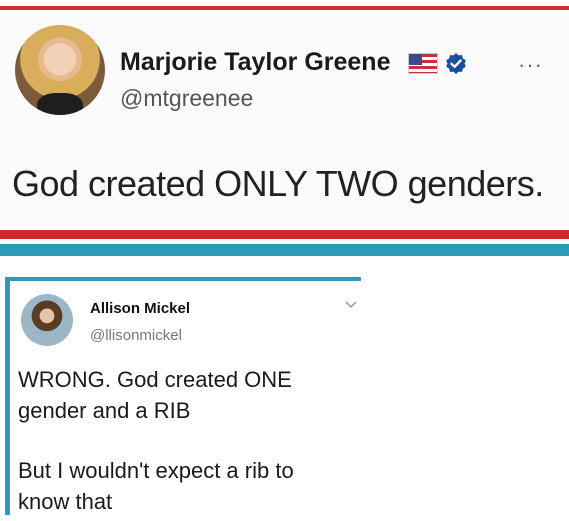  I want to click on avatar-shirt, so click(60, 104).